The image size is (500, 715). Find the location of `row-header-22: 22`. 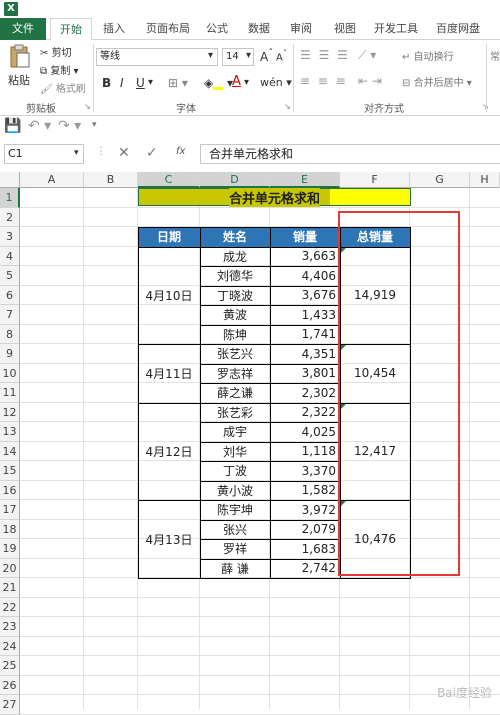

row-header-22: 22 is located at coordinates (10, 607).